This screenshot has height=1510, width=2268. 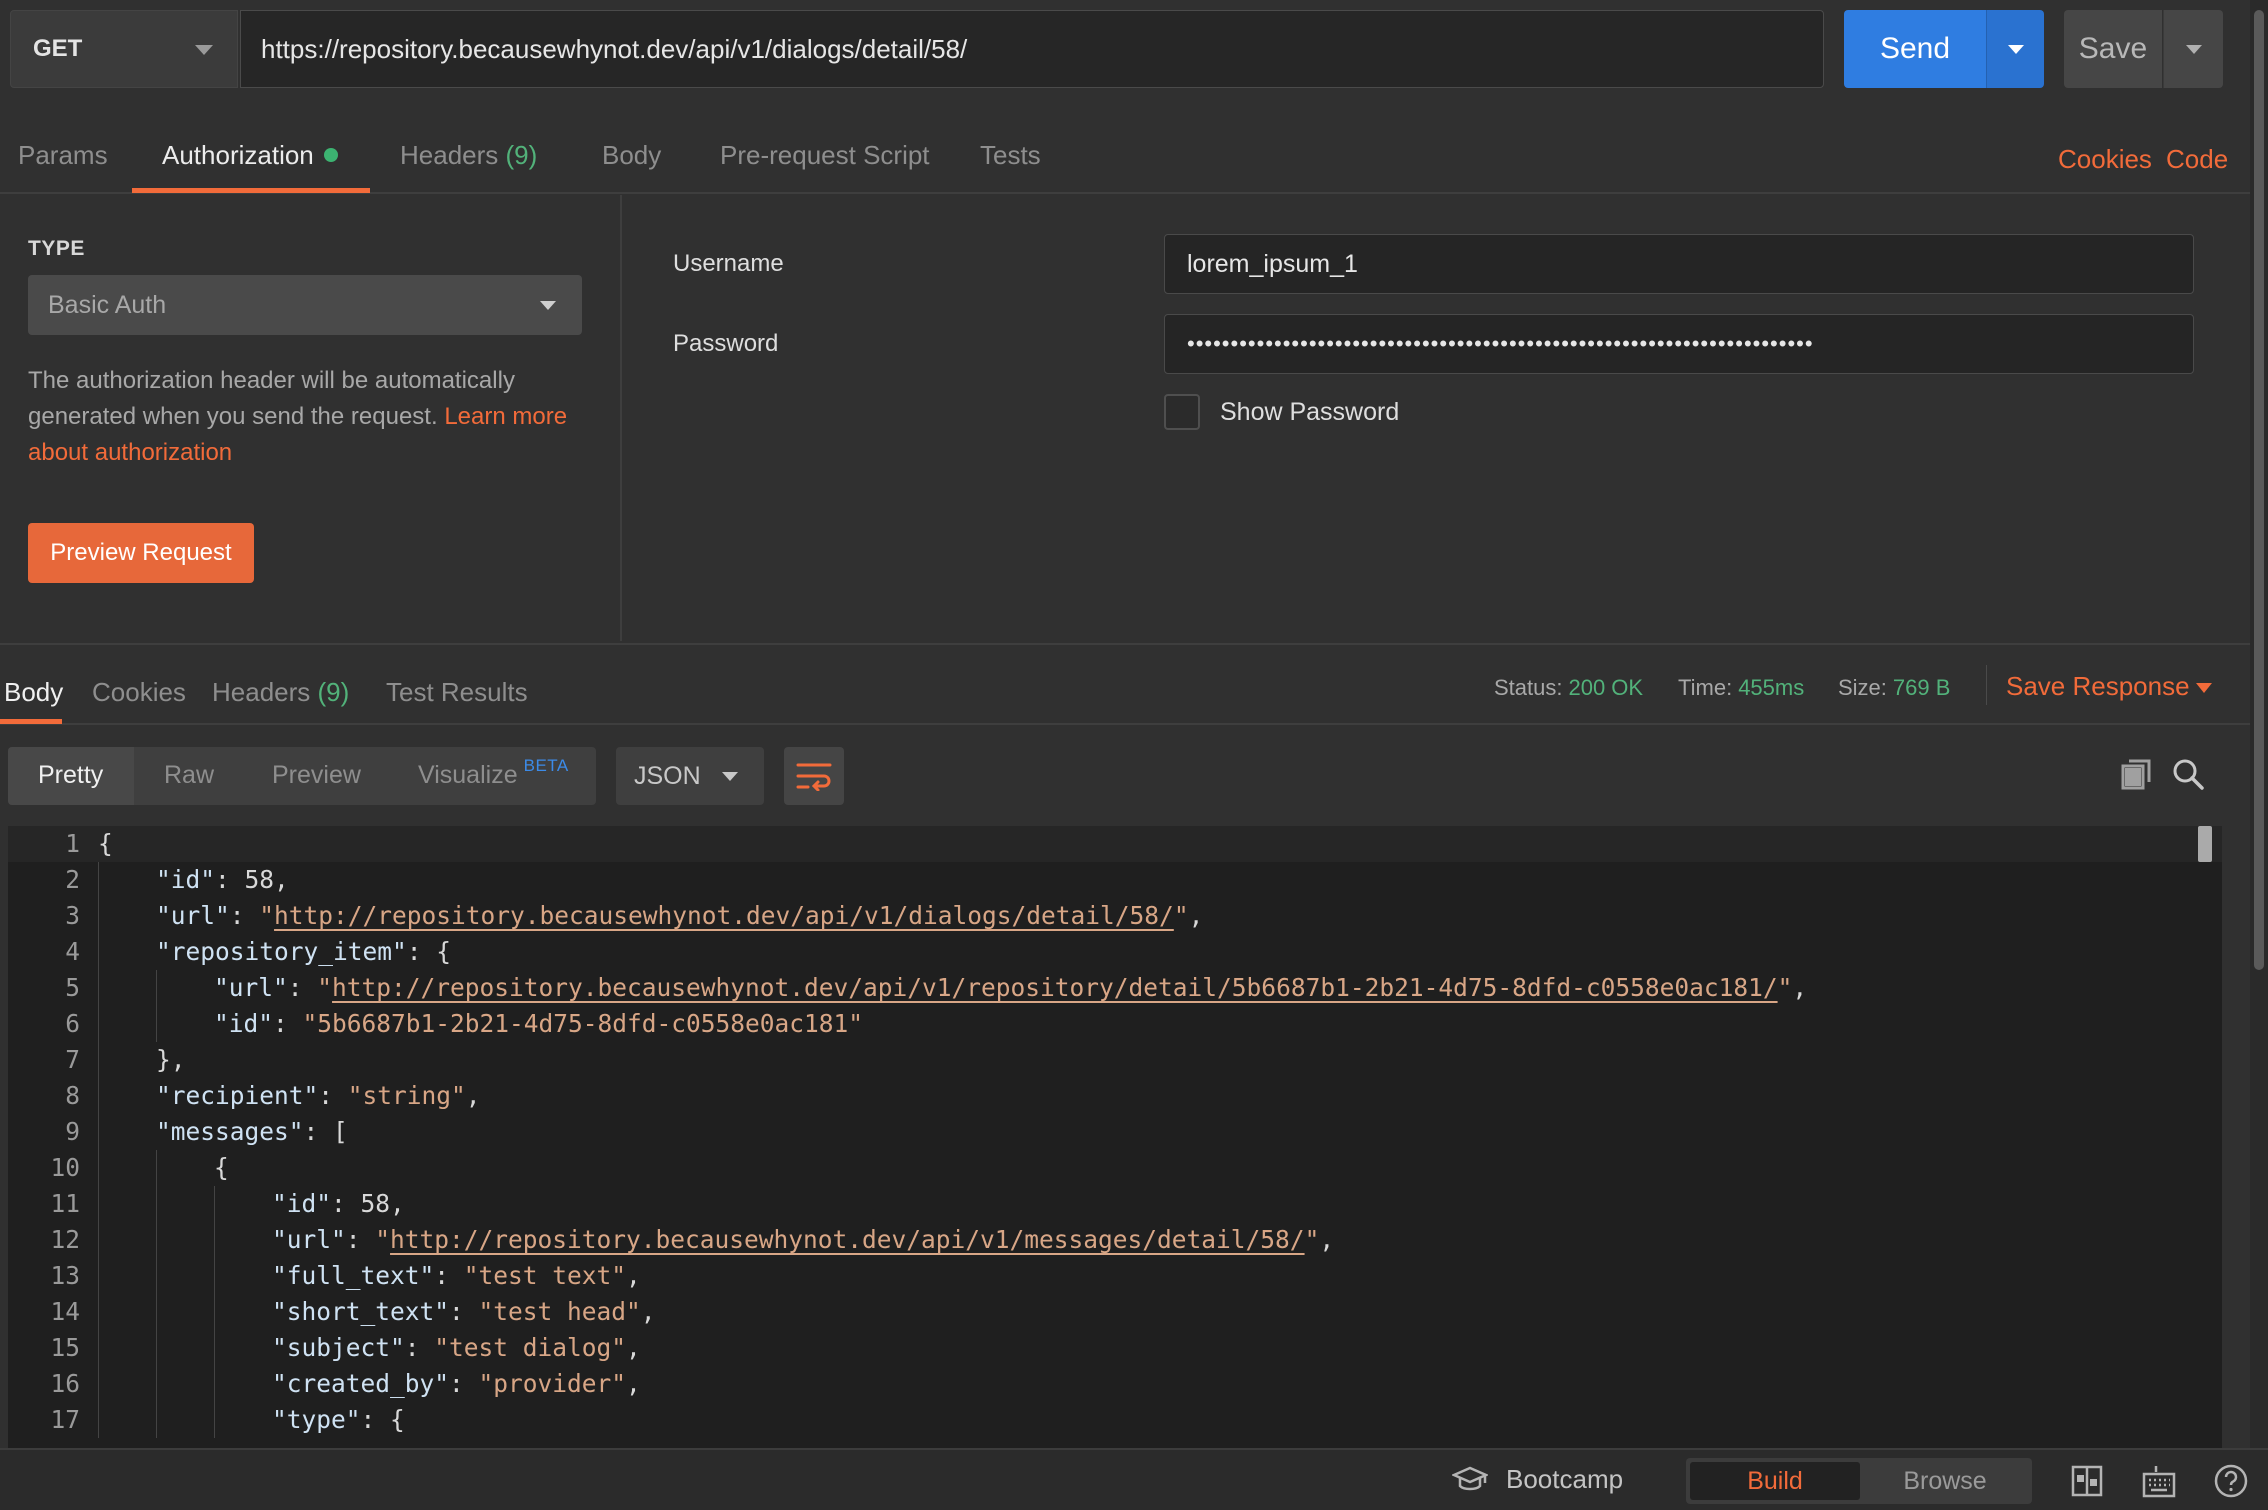 I want to click on tab-params: Params, so click(x=63, y=155).